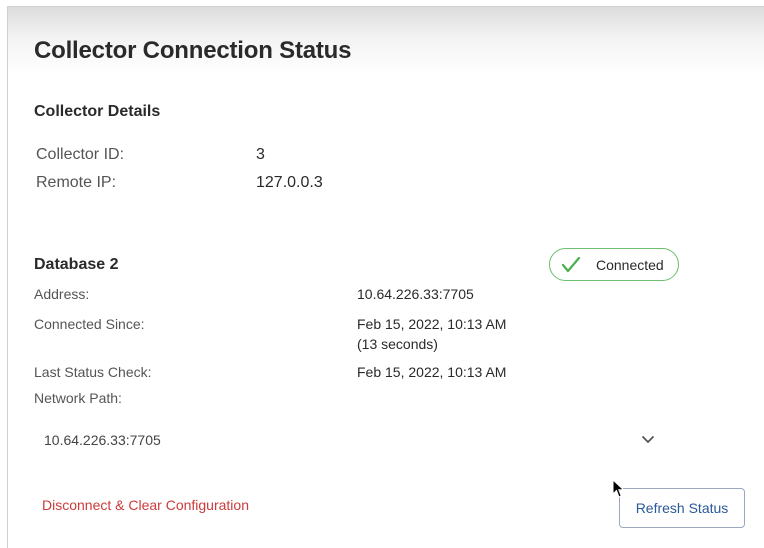 This screenshot has height=548, width=764. I want to click on refresh-status-button: Refresh Status, so click(682, 508).